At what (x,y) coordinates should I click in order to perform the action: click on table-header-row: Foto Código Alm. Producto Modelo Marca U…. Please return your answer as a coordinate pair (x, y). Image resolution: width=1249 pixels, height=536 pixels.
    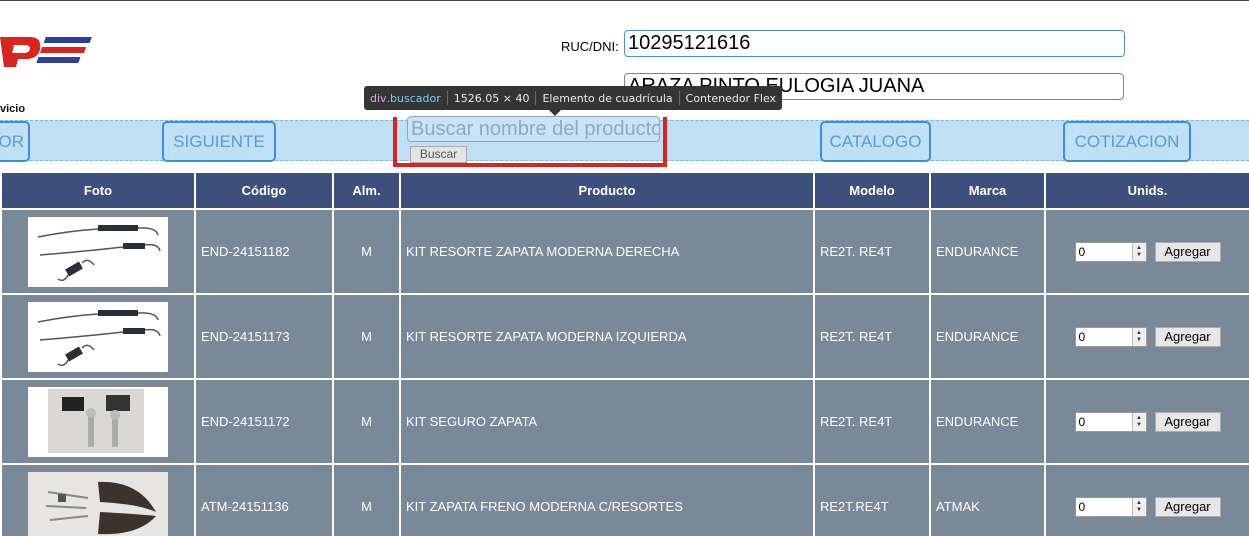
    Looking at the image, I should click on (624, 190).